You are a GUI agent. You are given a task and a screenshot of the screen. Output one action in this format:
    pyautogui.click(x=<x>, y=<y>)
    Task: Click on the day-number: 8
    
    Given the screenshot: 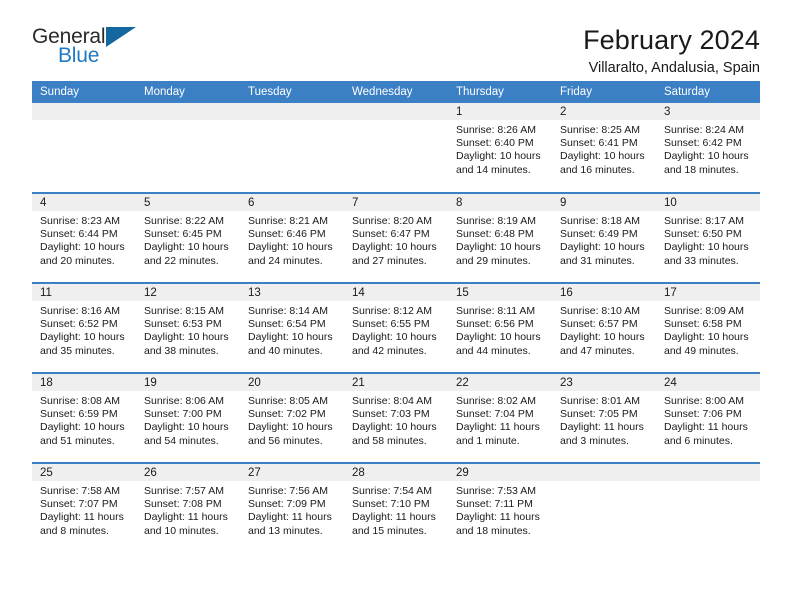 What is the action you would take?
    pyautogui.click(x=500, y=202)
    